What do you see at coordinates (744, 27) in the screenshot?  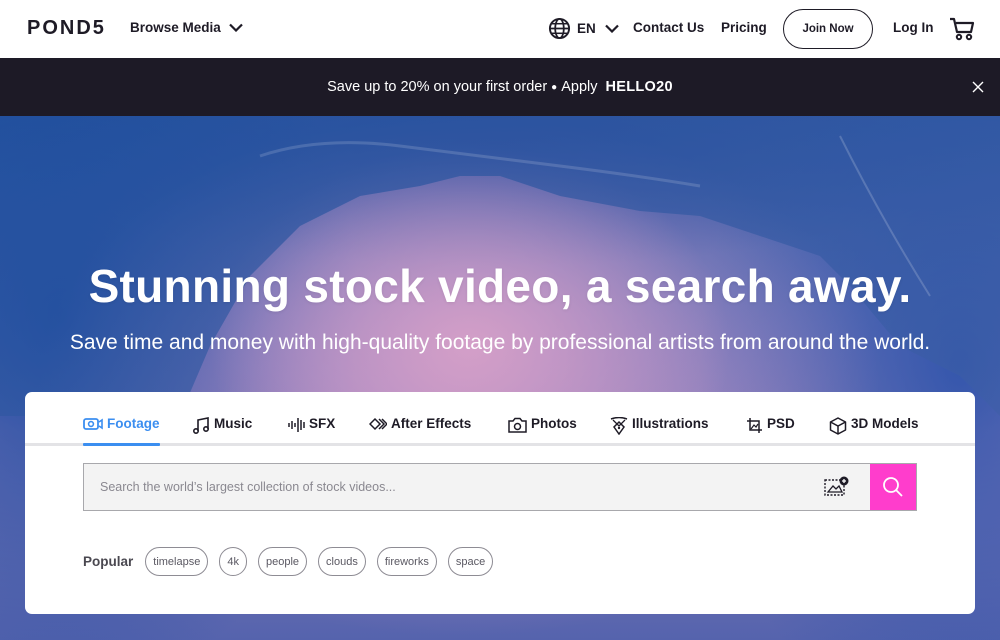 I see `pricing-link: Pricing` at bounding box center [744, 27].